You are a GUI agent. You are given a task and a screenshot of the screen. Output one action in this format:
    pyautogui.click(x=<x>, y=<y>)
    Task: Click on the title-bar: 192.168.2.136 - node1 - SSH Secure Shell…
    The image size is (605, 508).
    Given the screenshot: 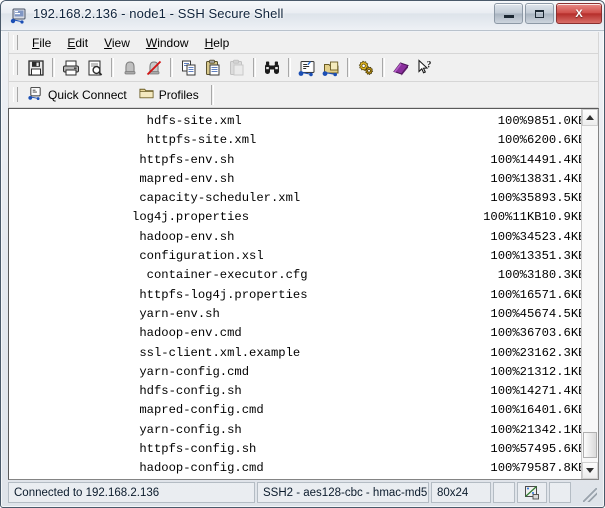 What is the action you would take?
    pyautogui.click(x=302, y=16)
    